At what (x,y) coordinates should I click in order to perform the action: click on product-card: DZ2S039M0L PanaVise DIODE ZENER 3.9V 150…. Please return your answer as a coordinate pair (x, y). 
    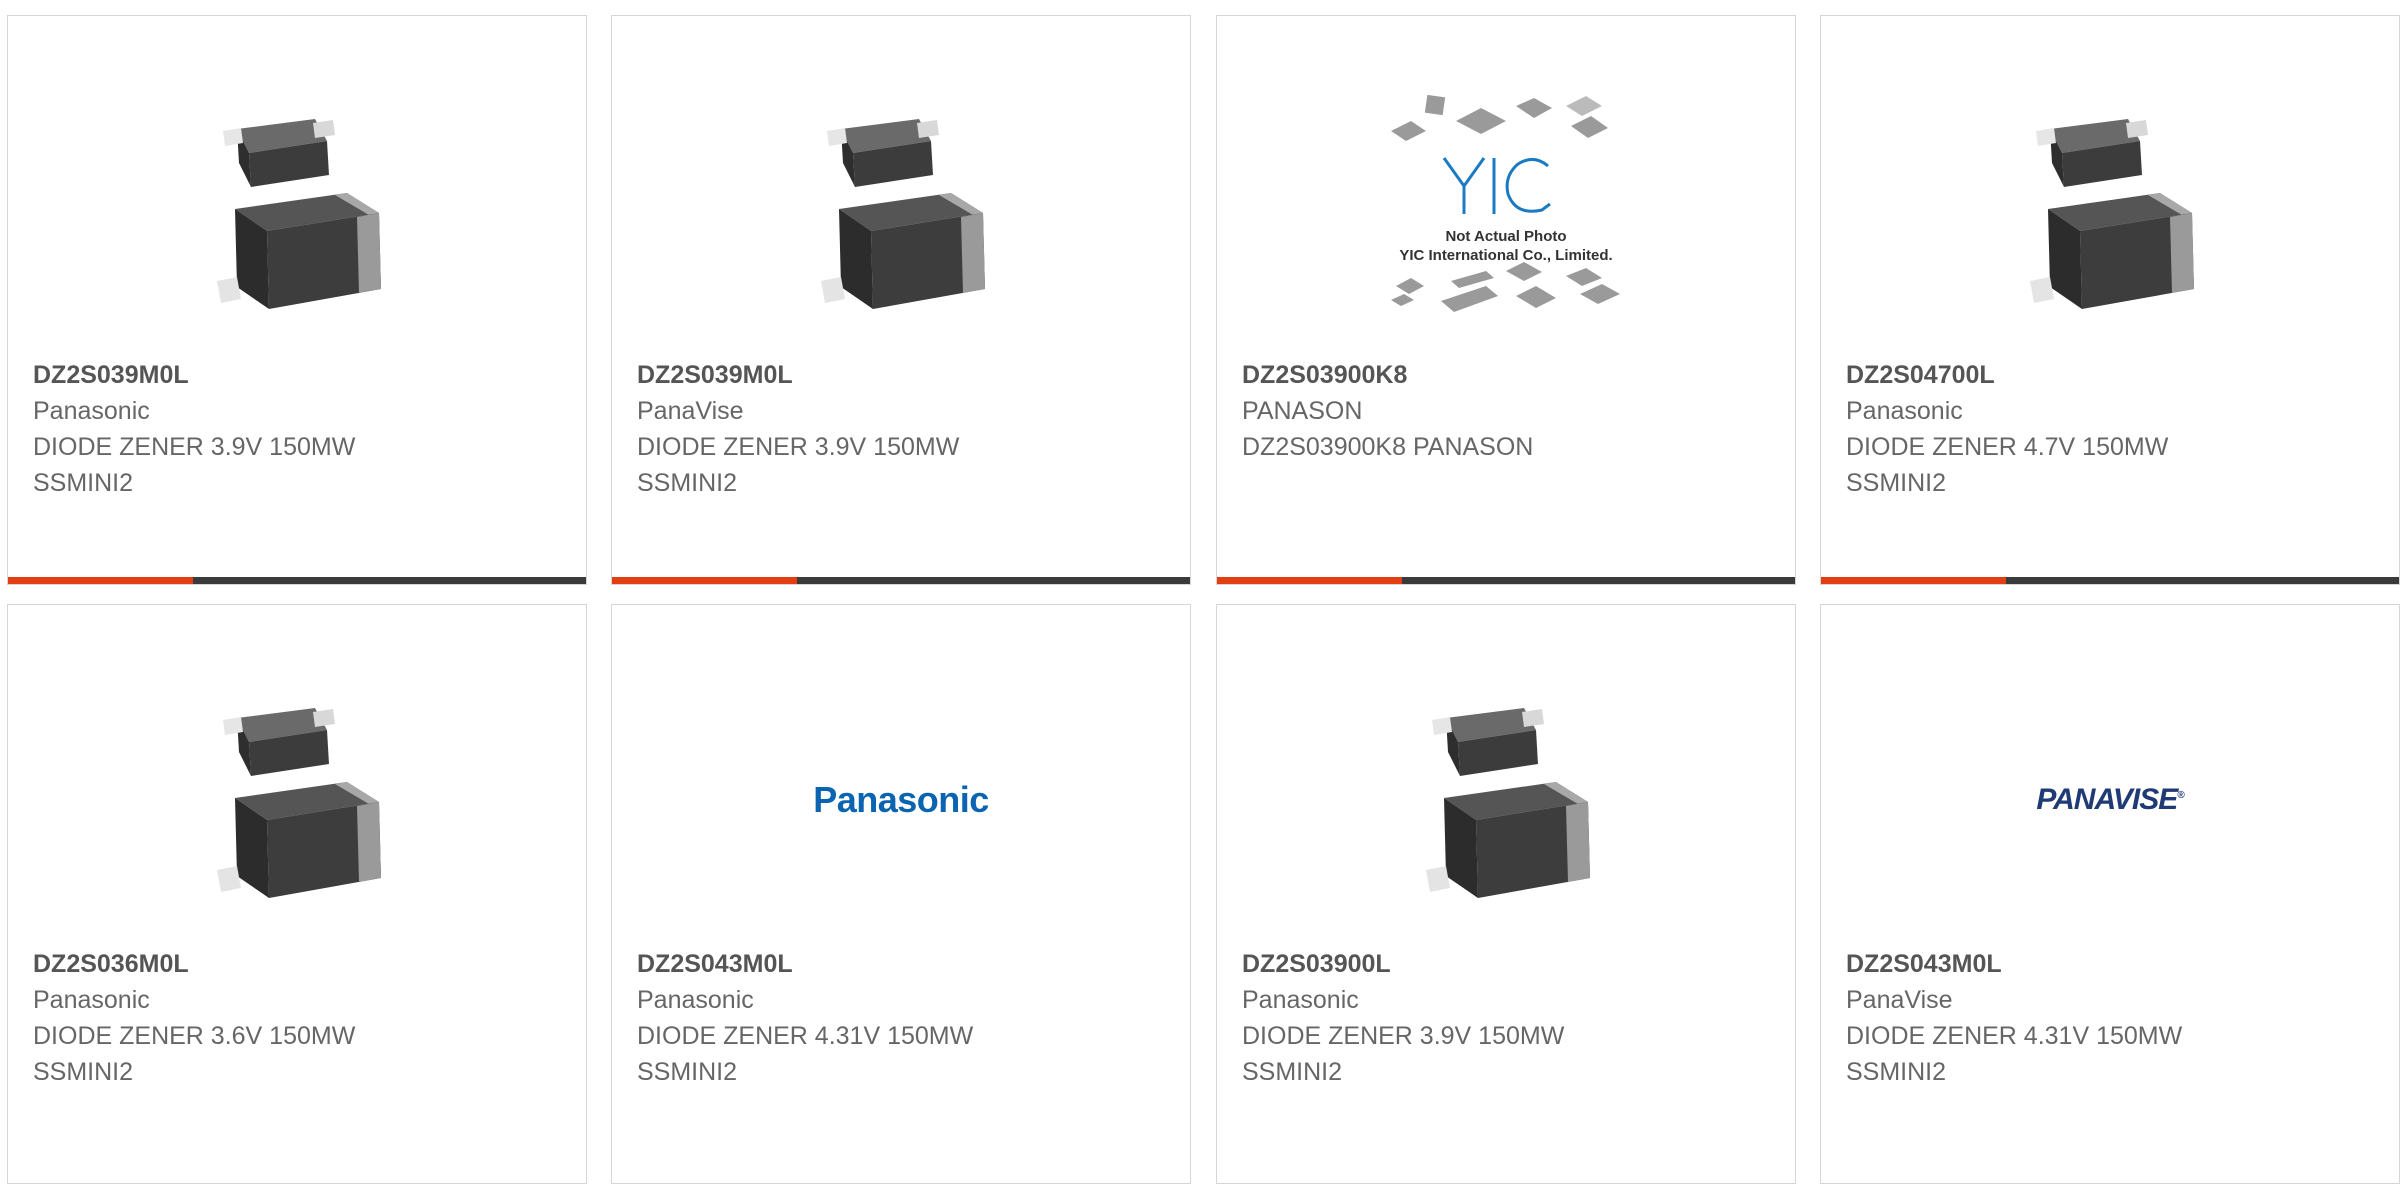
    Looking at the image, I should click on (901, 300).